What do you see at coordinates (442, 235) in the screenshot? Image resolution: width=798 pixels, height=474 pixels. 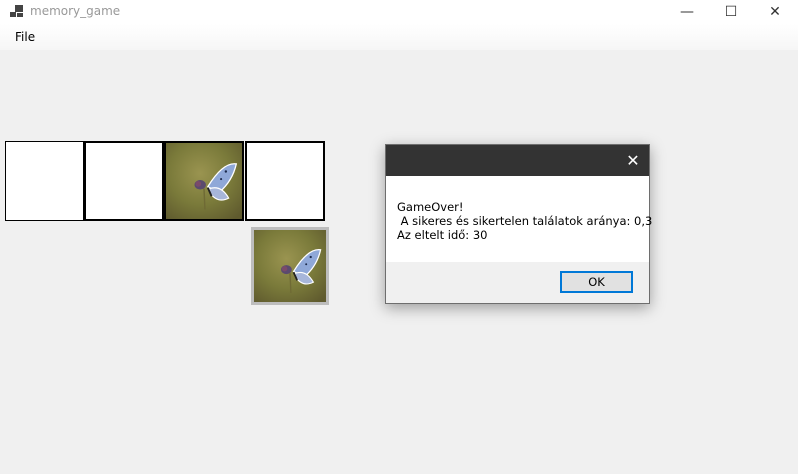 I see `dialog-line-time: Az eltelt idő: 30` at bounding box center [442, 235].